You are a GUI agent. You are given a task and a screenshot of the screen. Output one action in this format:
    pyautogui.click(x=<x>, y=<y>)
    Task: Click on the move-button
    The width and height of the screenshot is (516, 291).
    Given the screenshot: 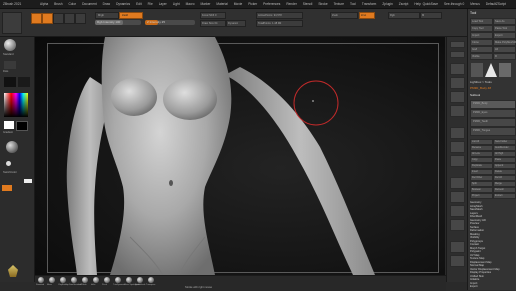 What is the action you would take?
    pyautogui.click(x=58, y=18)
    